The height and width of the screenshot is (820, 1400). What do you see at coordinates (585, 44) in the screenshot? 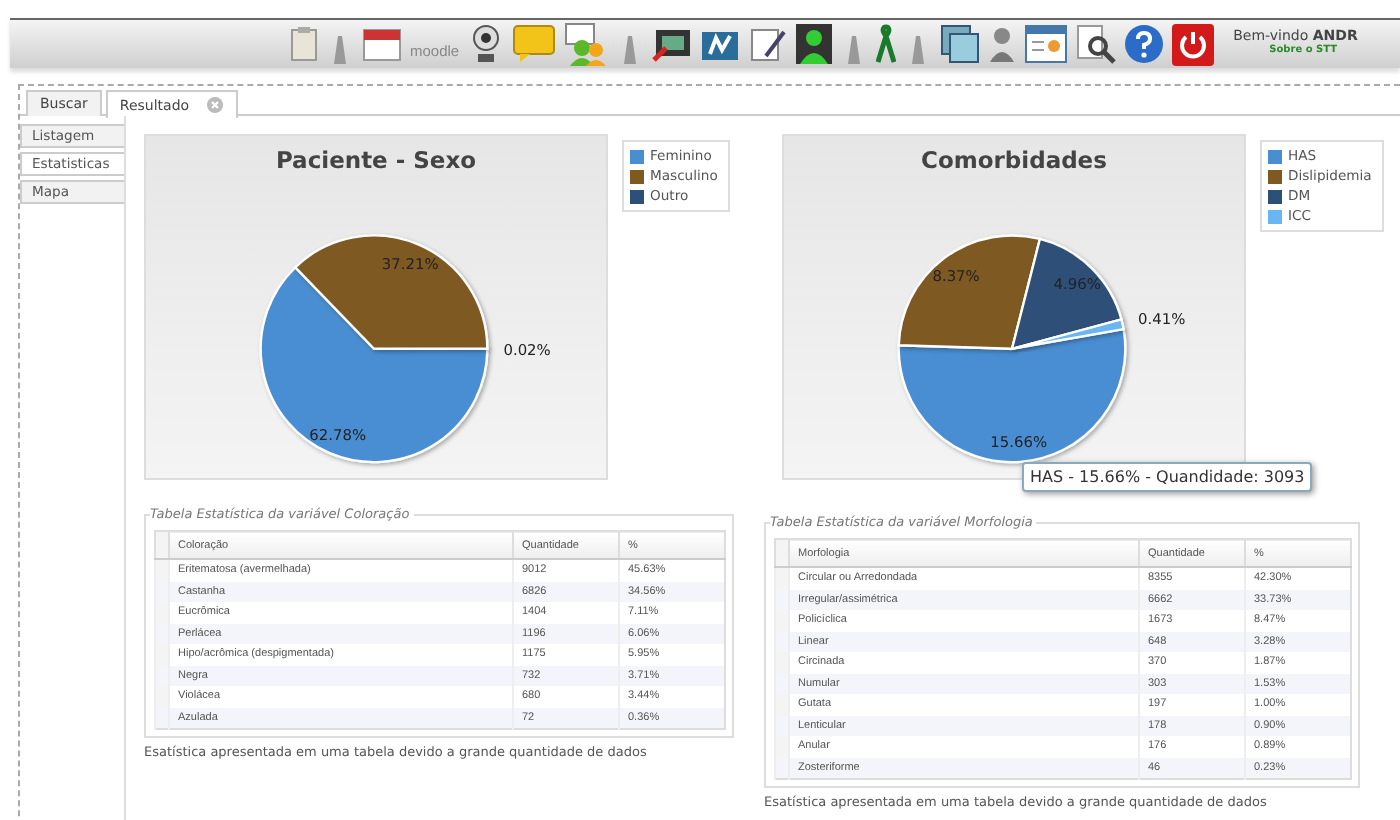
I see `contacts-icon` at bounding box center [585, 44].